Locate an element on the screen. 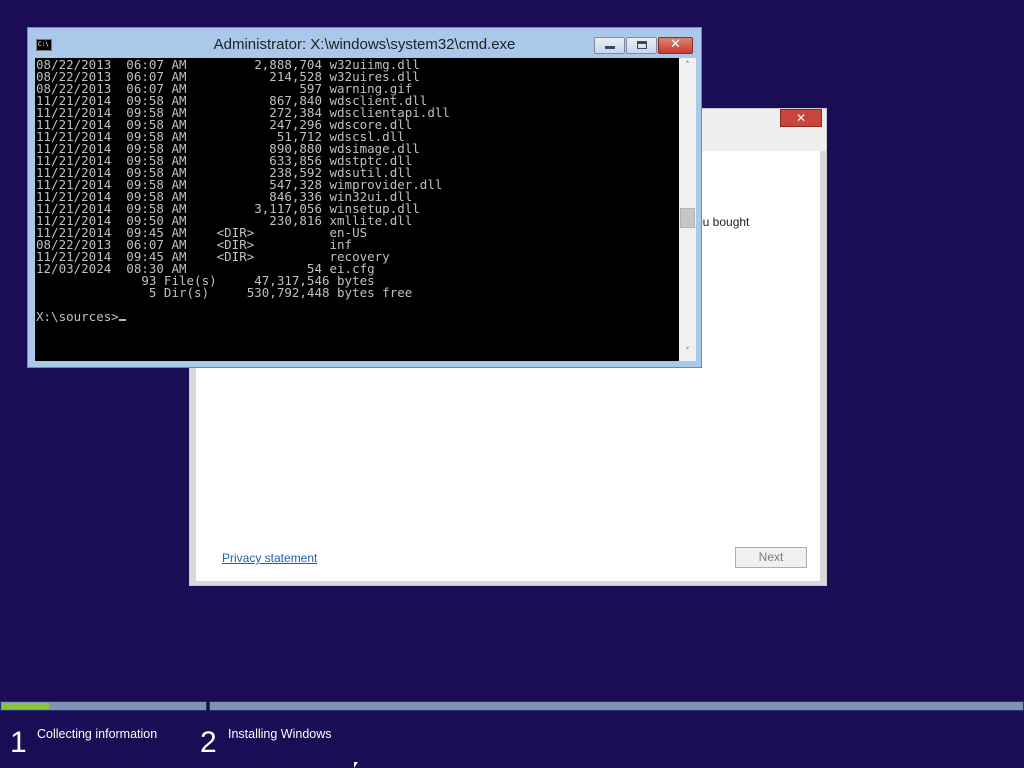  close-button: ✕ is located at coordinates (675, 45).